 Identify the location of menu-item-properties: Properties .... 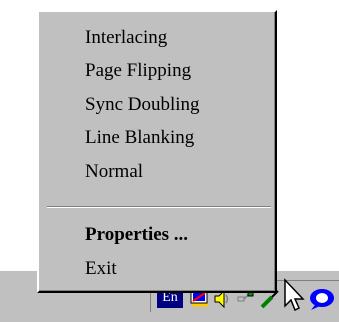
(136, 235).